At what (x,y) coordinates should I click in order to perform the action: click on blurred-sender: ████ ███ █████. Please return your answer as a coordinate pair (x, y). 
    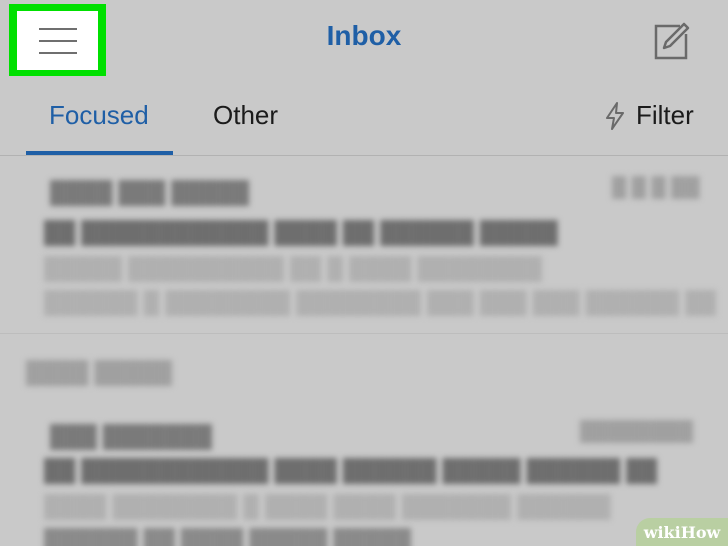
    Looking at the image, I should click on (150, 192).